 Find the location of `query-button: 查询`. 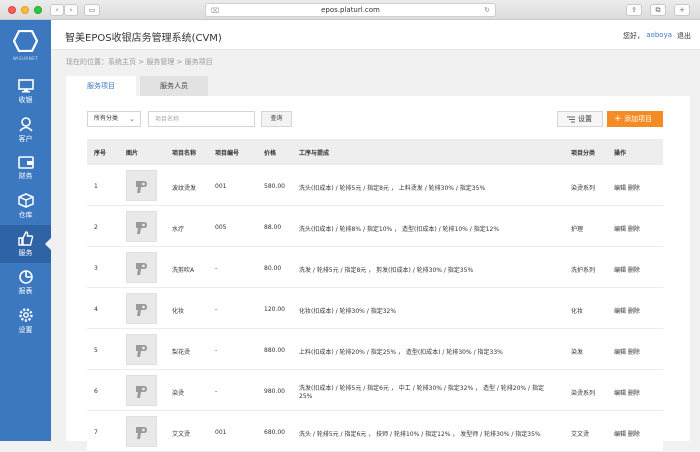

query-button: 查询 is located at coordinates (276, 119).